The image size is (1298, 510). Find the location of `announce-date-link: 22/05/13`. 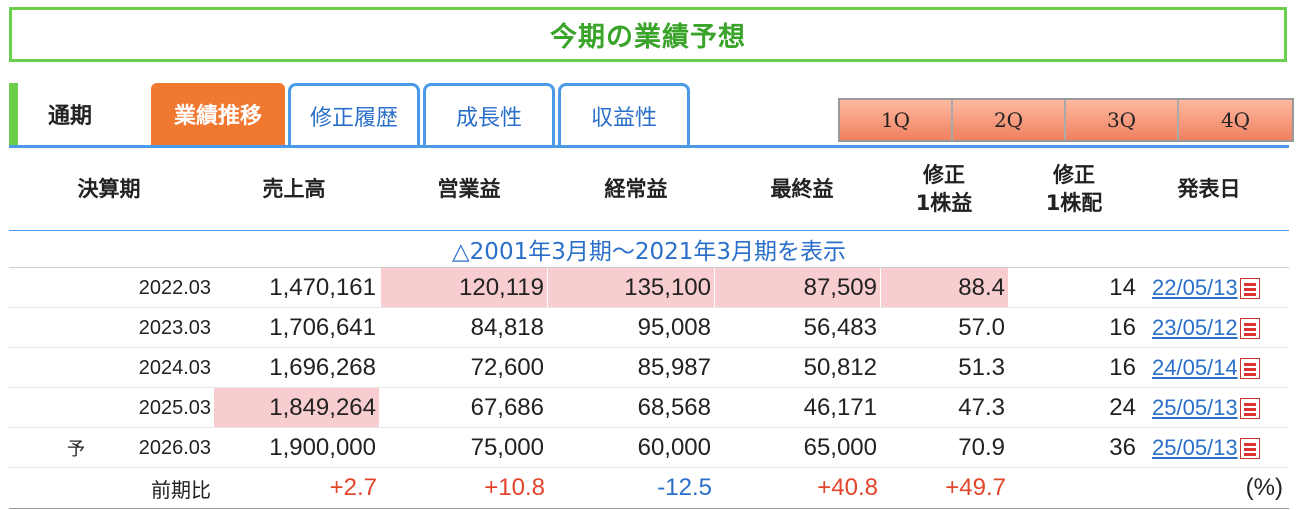

announce-date-link: 22/05/13 is located at coordinates (1195, 288).